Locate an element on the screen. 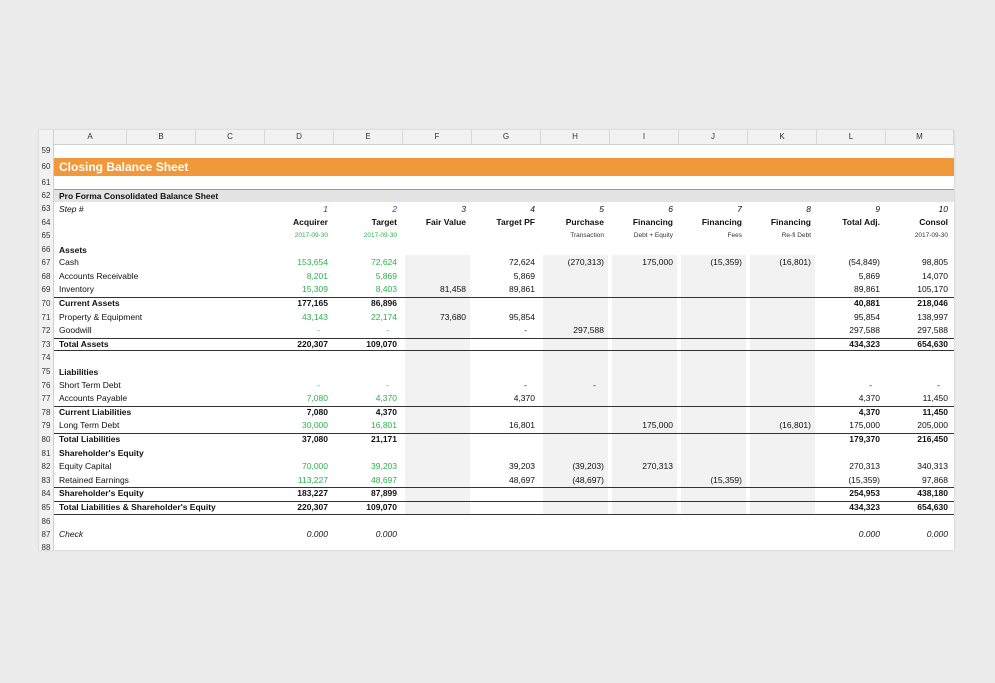 This screenshot has width=995, height=683. section-equity: Shareholder's Equity is located at coordinates (101, 453).